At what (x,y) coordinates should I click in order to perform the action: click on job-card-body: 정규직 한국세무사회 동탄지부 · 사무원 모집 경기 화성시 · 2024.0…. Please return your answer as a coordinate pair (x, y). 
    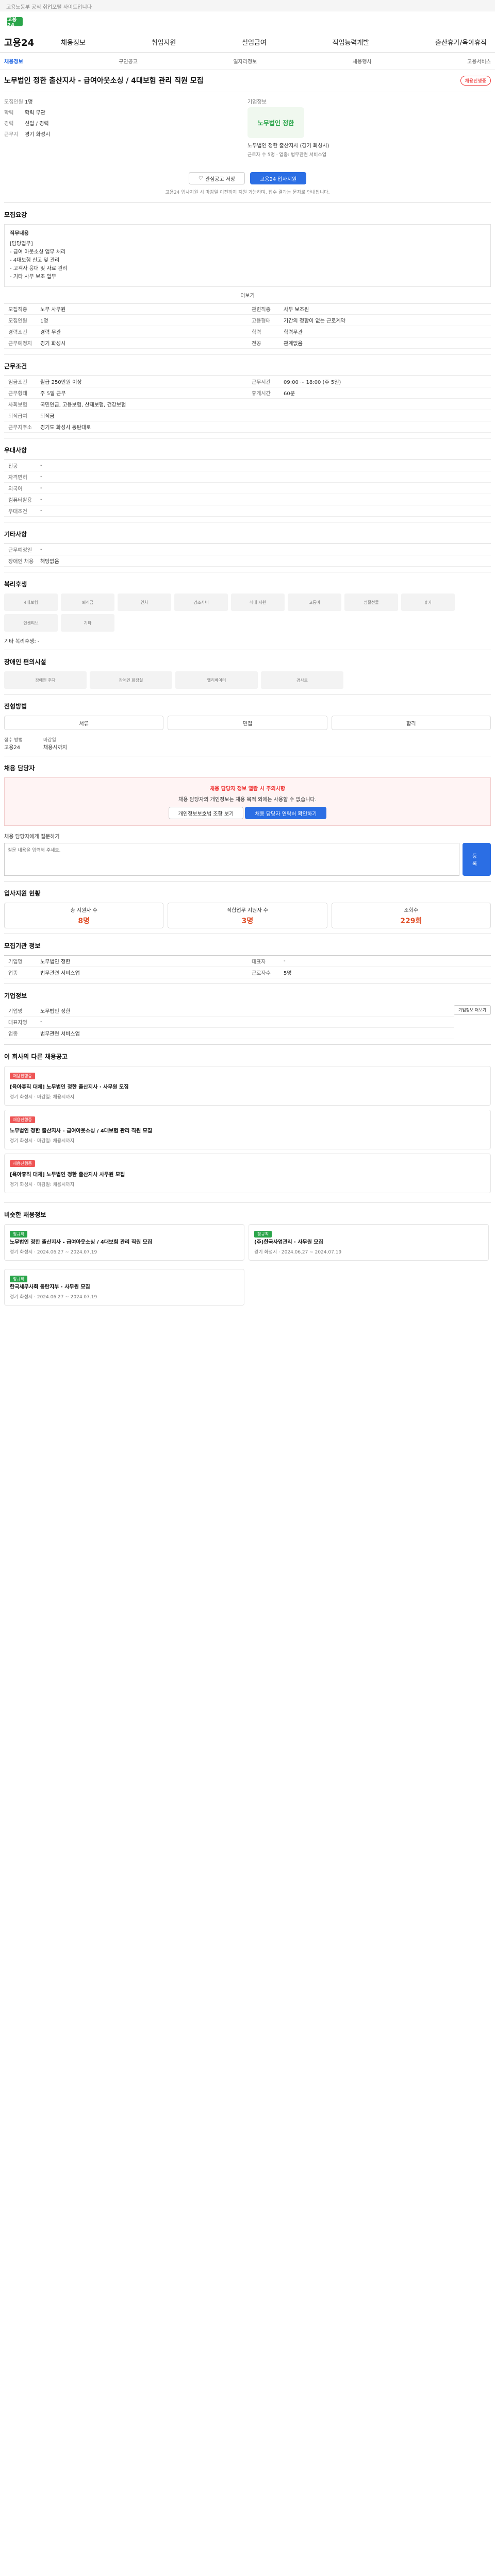
    Looking at the image, I should click on (124, 1287).